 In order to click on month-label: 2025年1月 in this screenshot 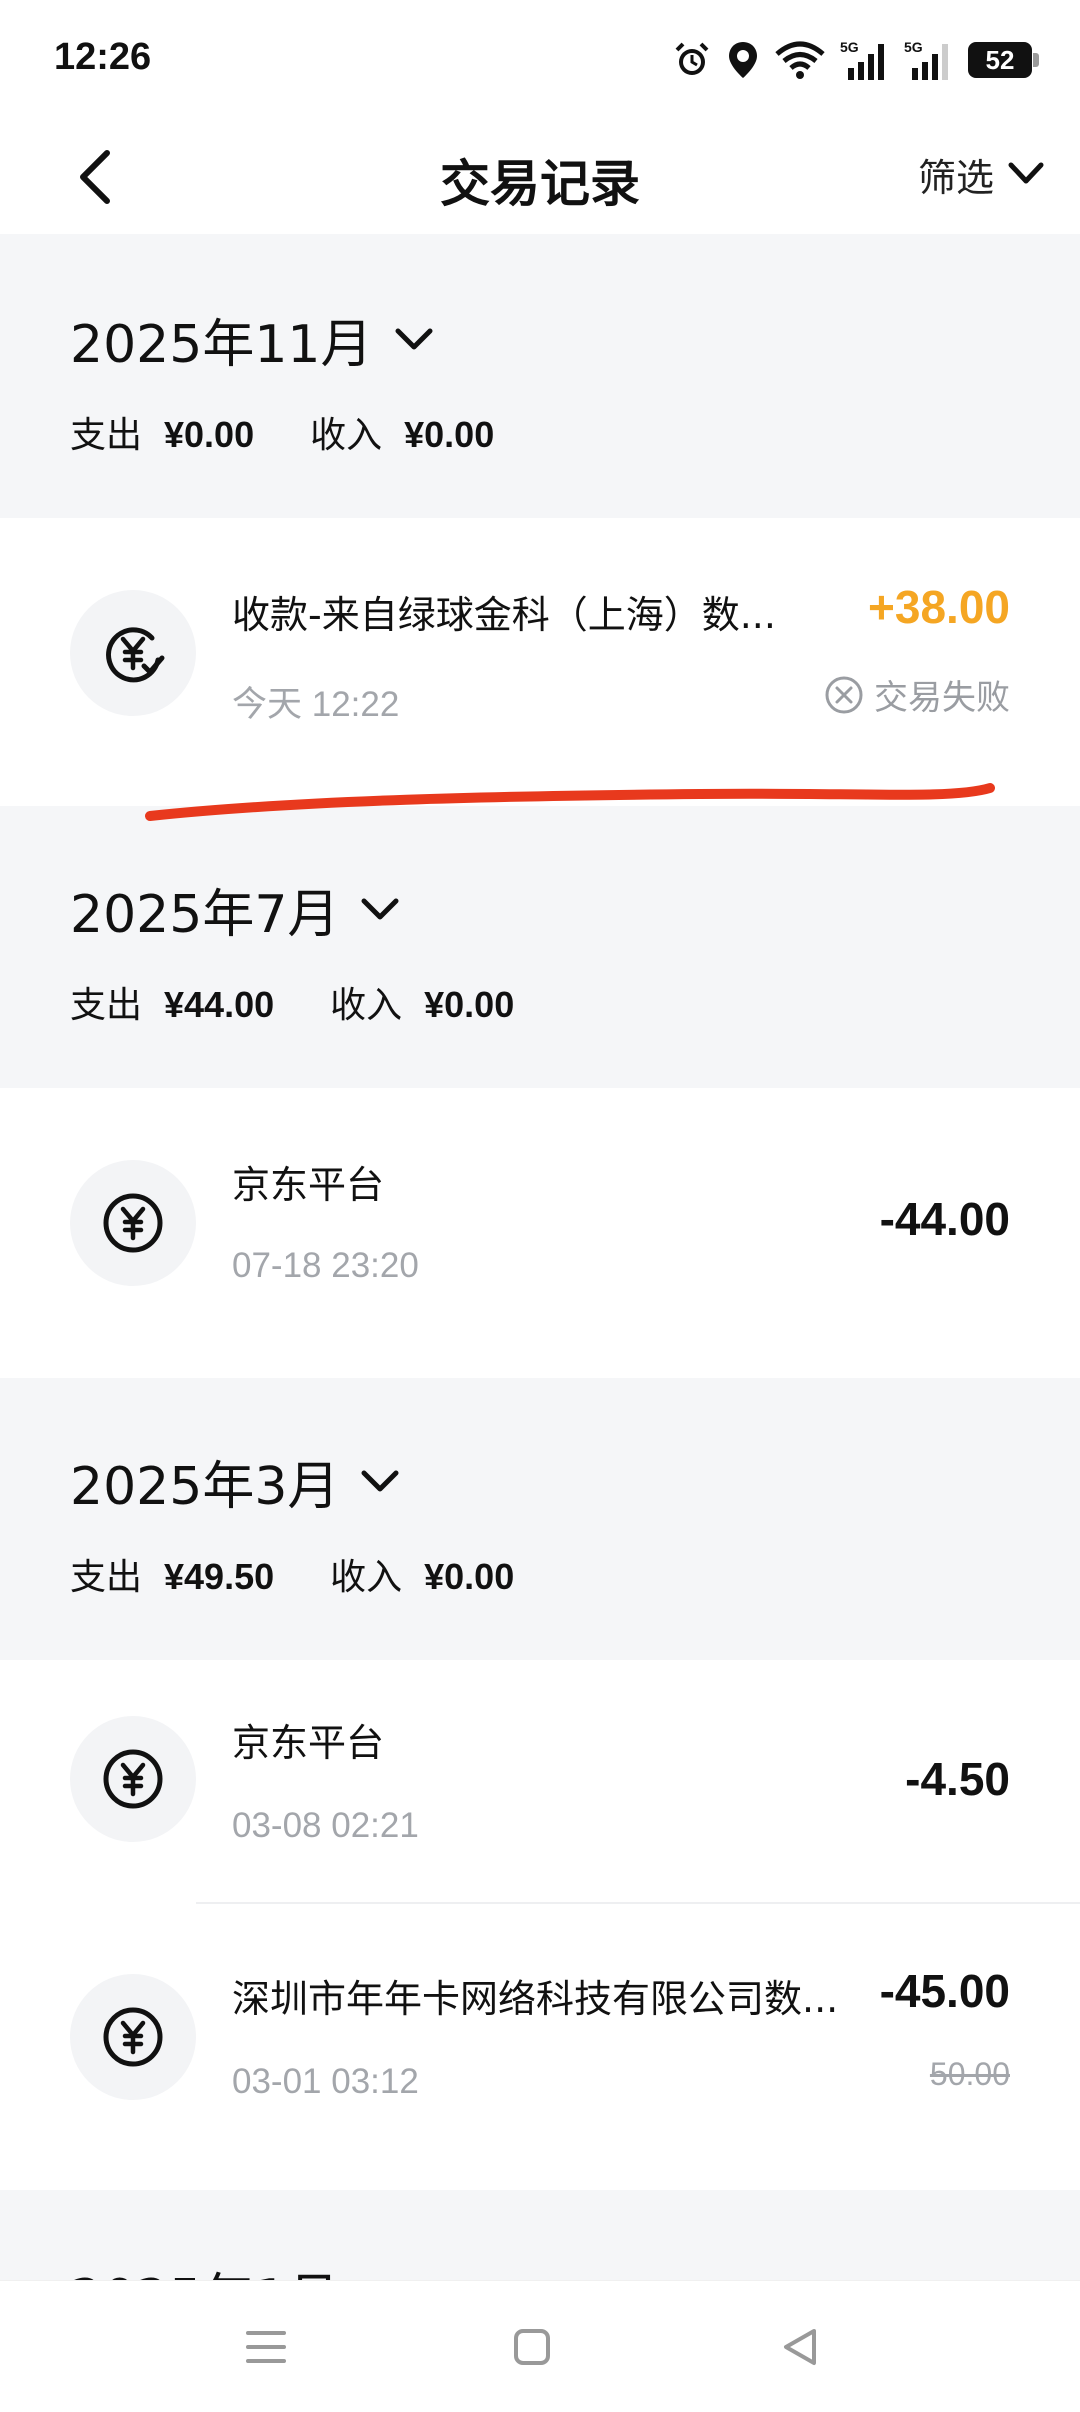, I will do `click(204, 2268)`.